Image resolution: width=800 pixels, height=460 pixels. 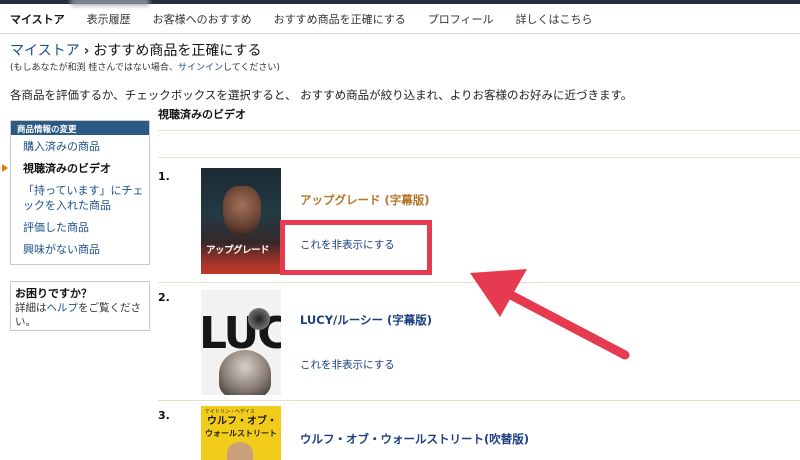 I want to click on sidebar-item-watched: 視聴済みのビデオ, so click(x=75, y=168).